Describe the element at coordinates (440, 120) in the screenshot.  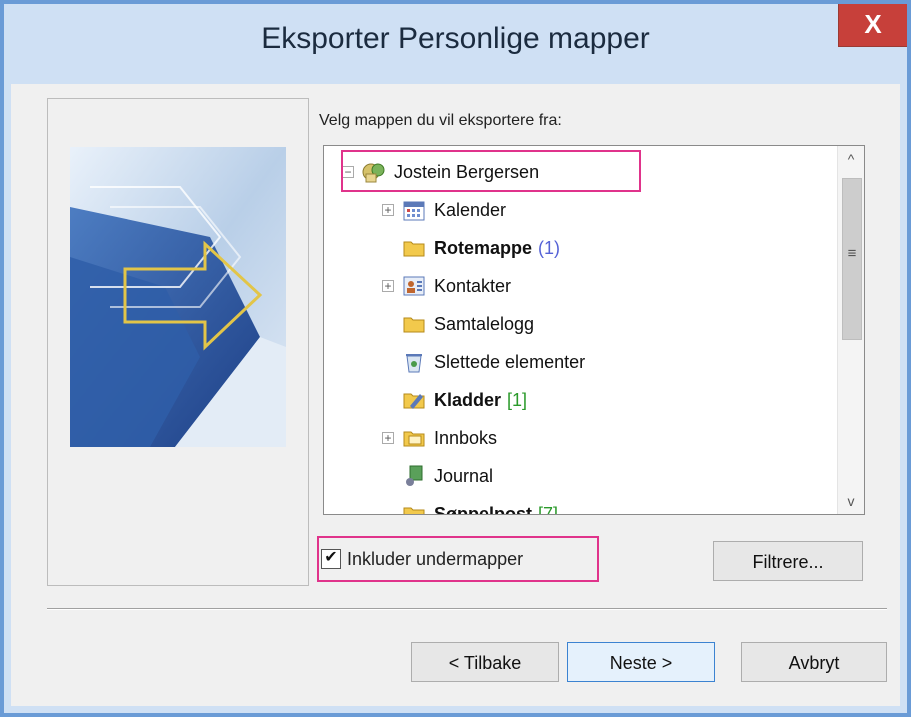
I see `folder-prompt-label: Velg mappen du vil eksportere fra:` at that location.